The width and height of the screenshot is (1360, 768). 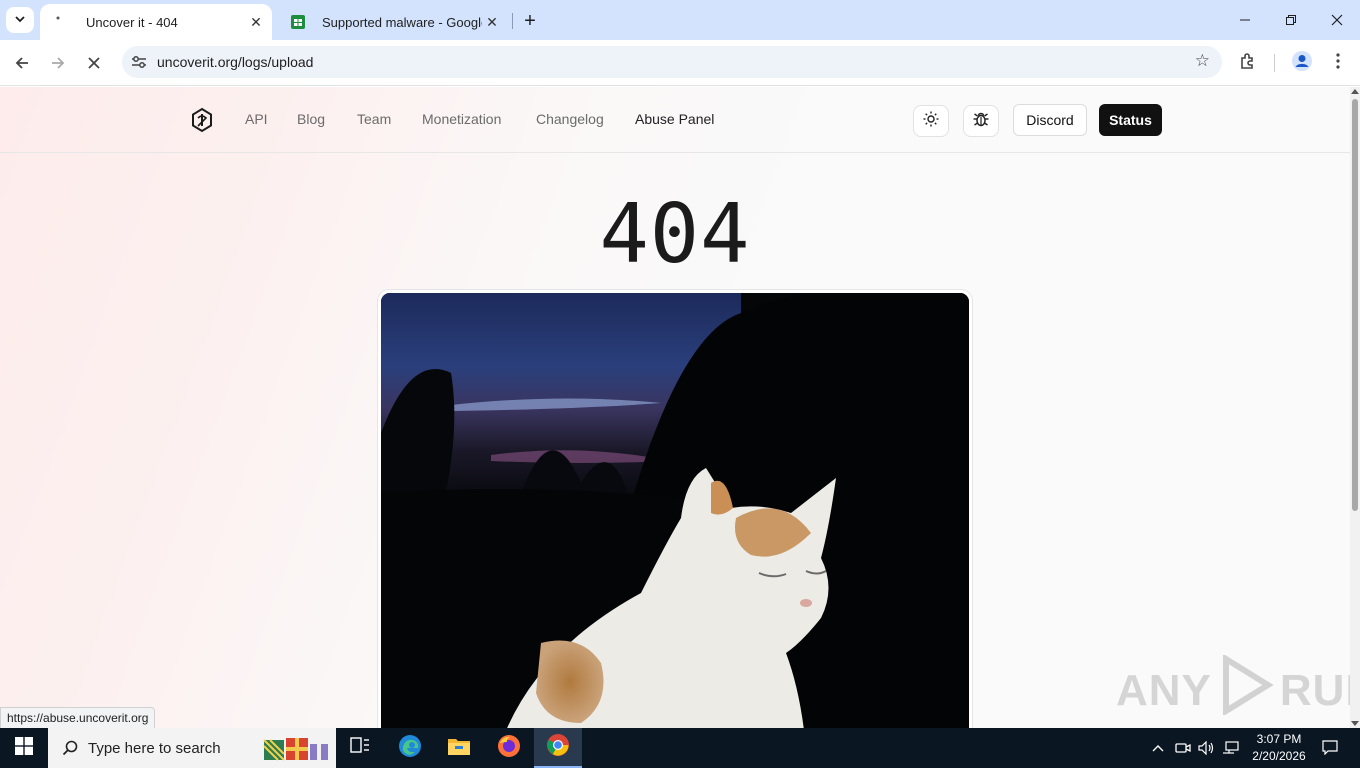 I want to click on tab-title: Supported malware - Google D, so click(x=402, y=22).